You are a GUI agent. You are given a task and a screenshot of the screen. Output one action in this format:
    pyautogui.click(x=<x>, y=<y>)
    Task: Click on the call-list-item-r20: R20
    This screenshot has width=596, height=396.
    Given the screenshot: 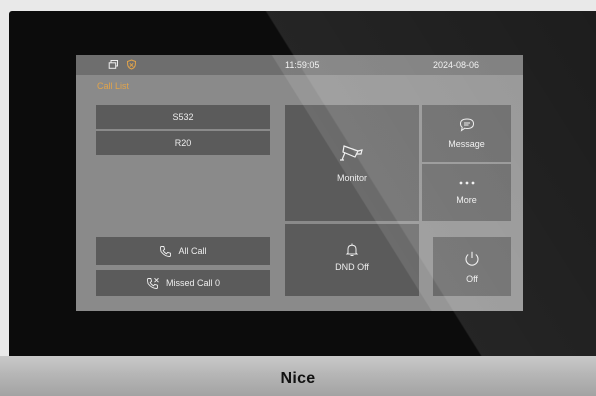 What is the action you would take?
    pyautogui.click(x=183, y=143)
    